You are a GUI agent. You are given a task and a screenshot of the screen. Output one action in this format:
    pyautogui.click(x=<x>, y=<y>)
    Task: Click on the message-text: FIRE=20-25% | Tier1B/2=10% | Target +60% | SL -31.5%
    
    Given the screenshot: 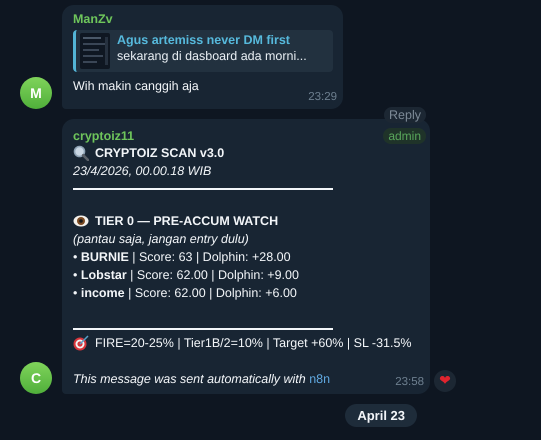 What is the action you would take?
    pyautogui.click(x=253, y=343)
    